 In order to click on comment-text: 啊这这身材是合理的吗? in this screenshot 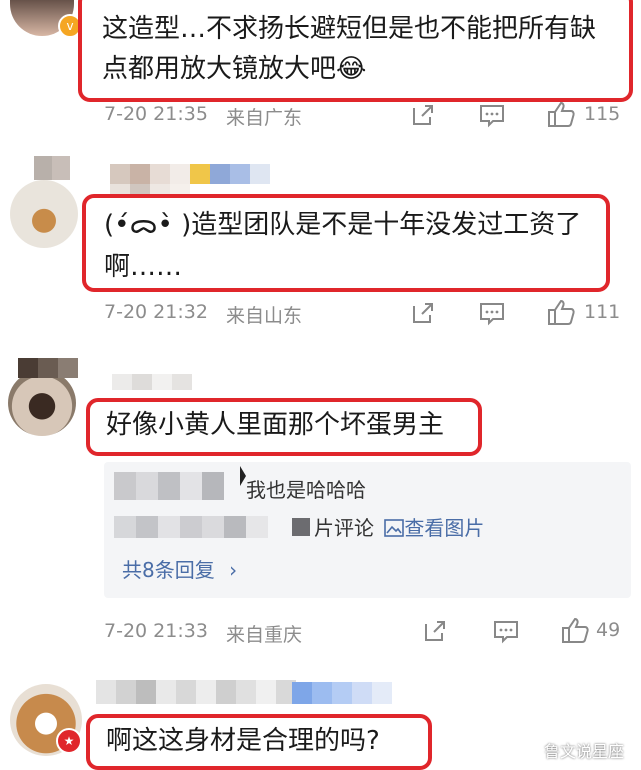, I will do `click(243, 741)`.